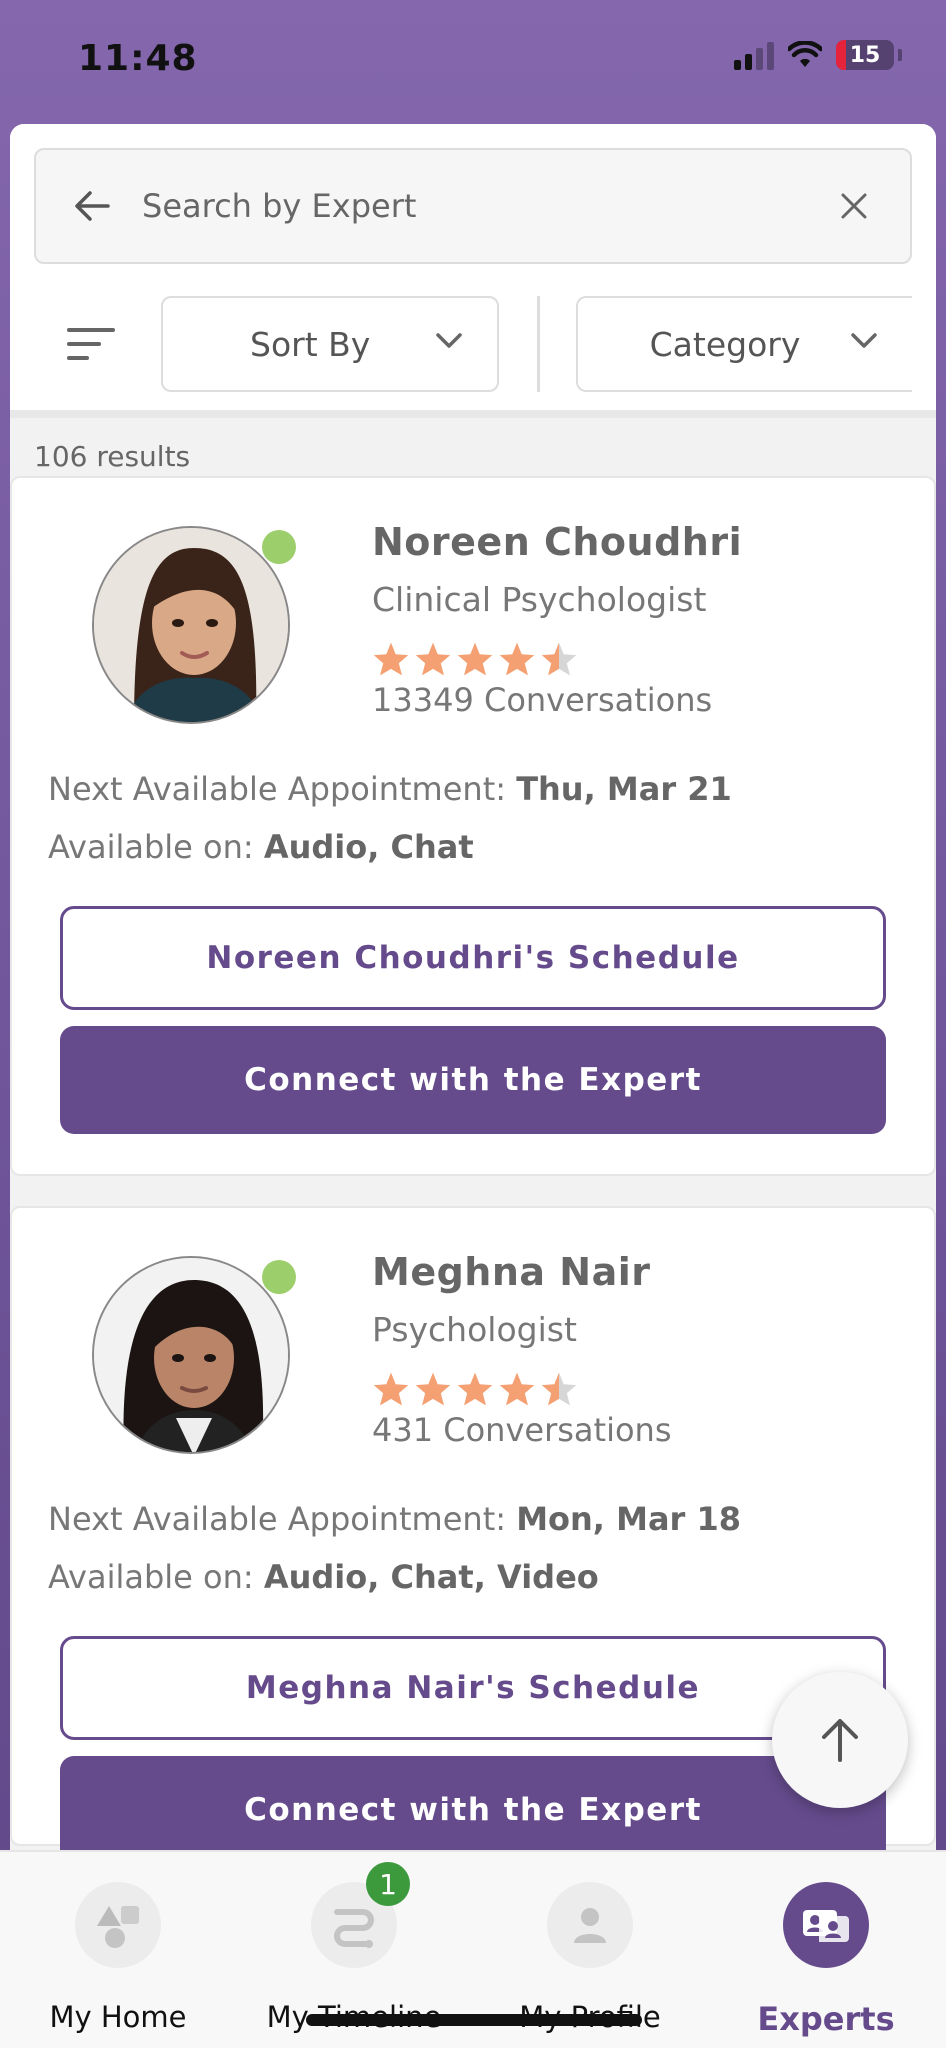 This screenshot has height=2048, width=946. Describe the element at coordinates (628, 1519) in the screenshot. I see `next-appointment-value: Mon, Mar 18` at that location.